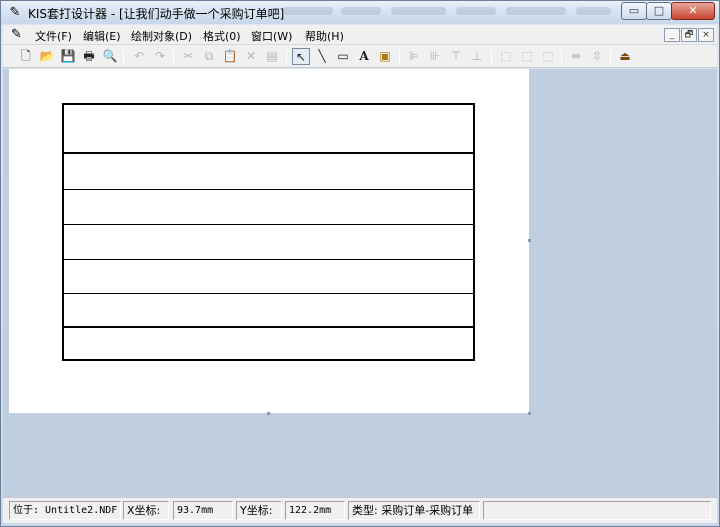 This screenshot has width=720, height=527. I want to click on exit-icon: ⏏, so click(625, 56).